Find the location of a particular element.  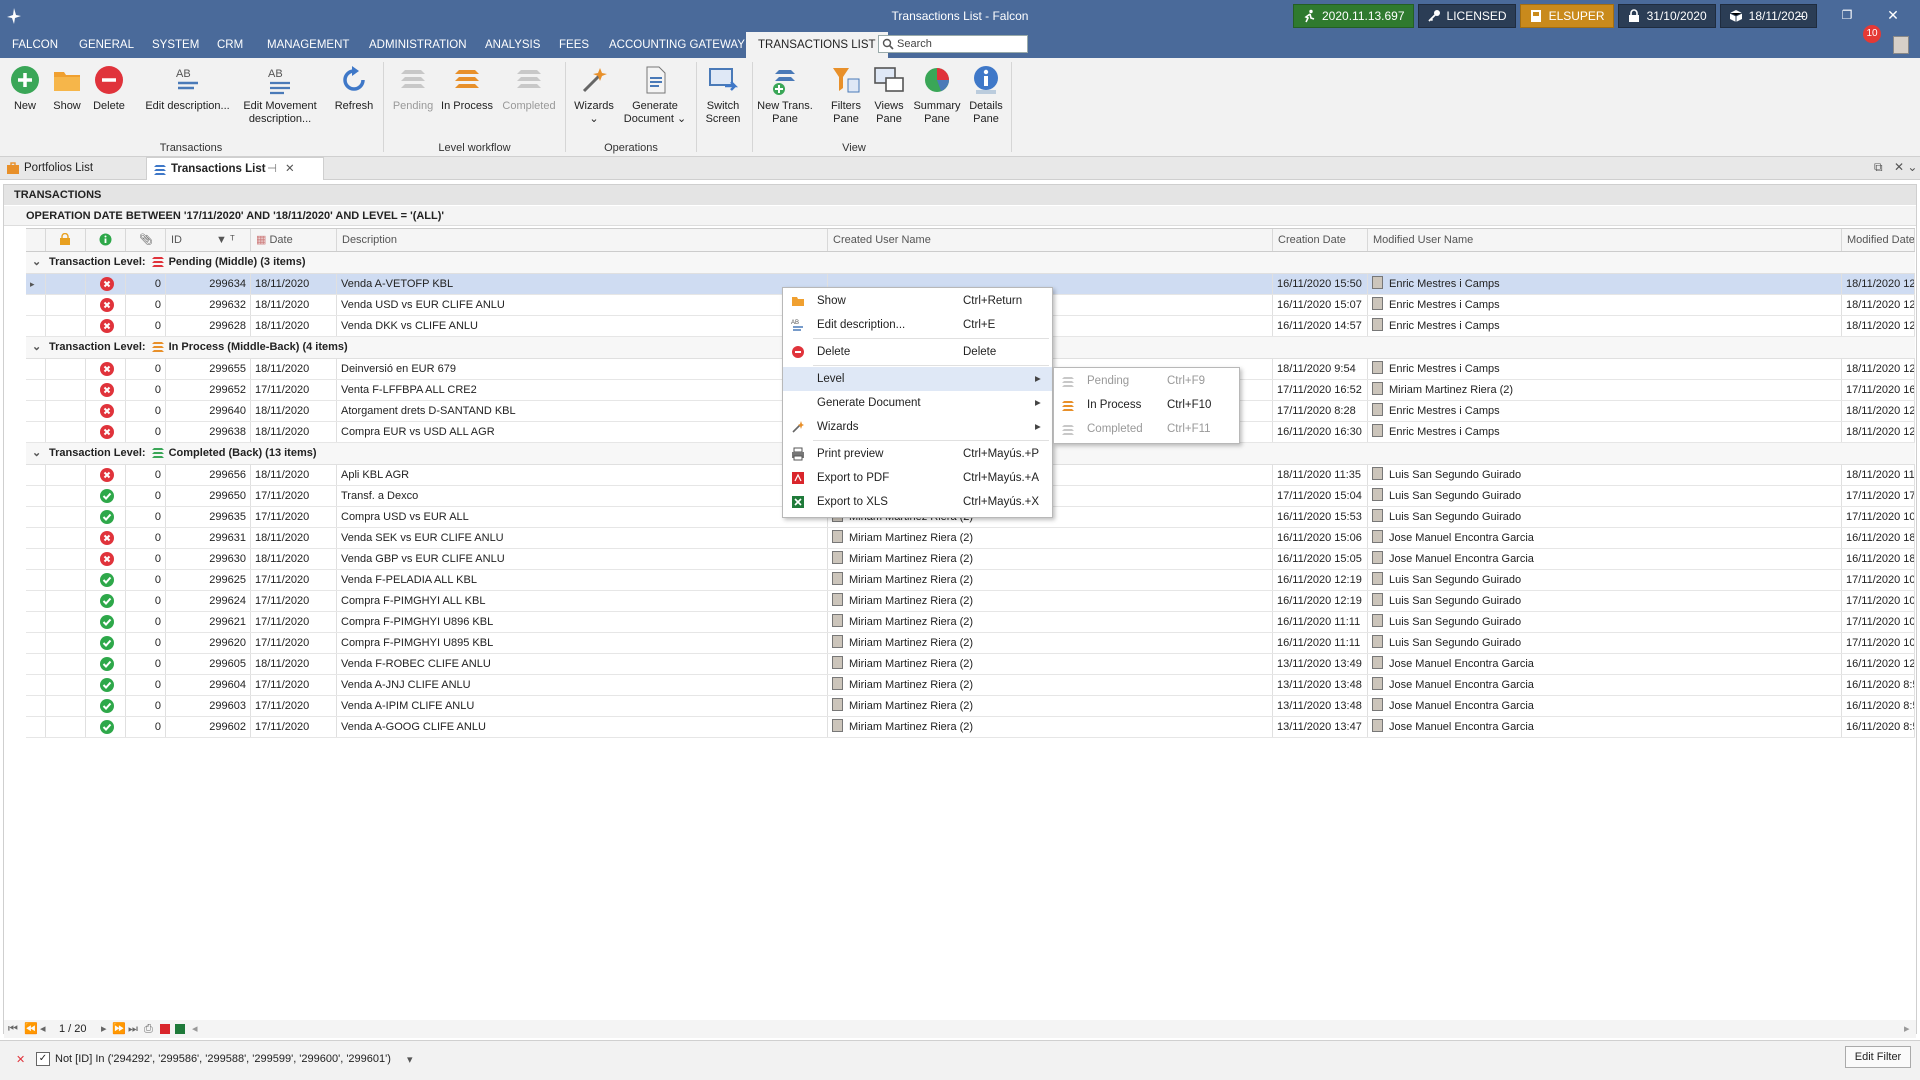

filters-pane-button: Filters Pane is located at coordinates (846, 95).